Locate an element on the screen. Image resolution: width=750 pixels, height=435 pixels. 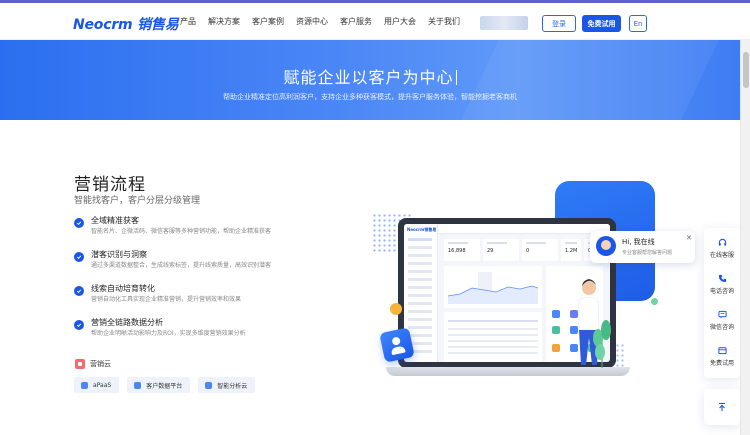
phone-icon is located at coordinates (722, 278).